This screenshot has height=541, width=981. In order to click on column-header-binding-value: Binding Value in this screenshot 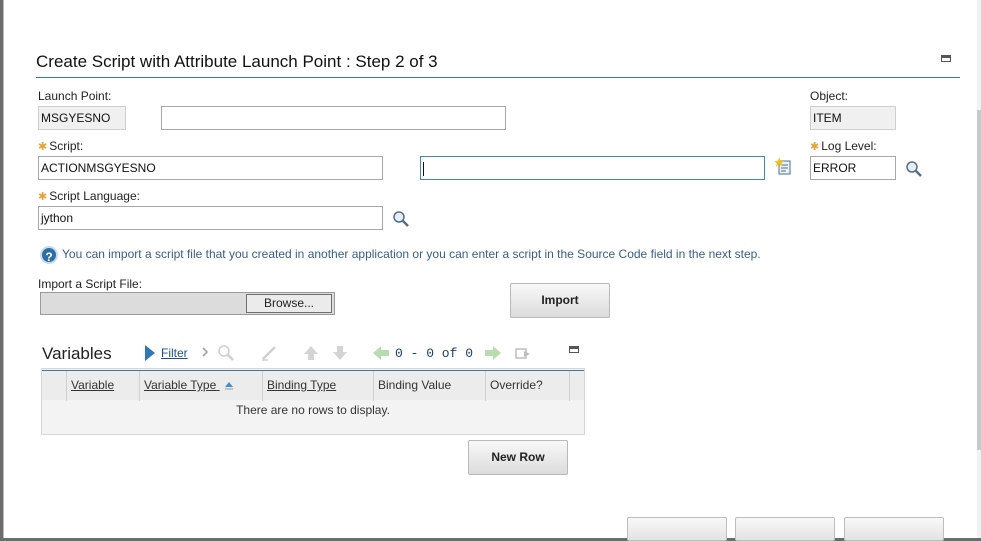, I will do `click(430, 386)`.